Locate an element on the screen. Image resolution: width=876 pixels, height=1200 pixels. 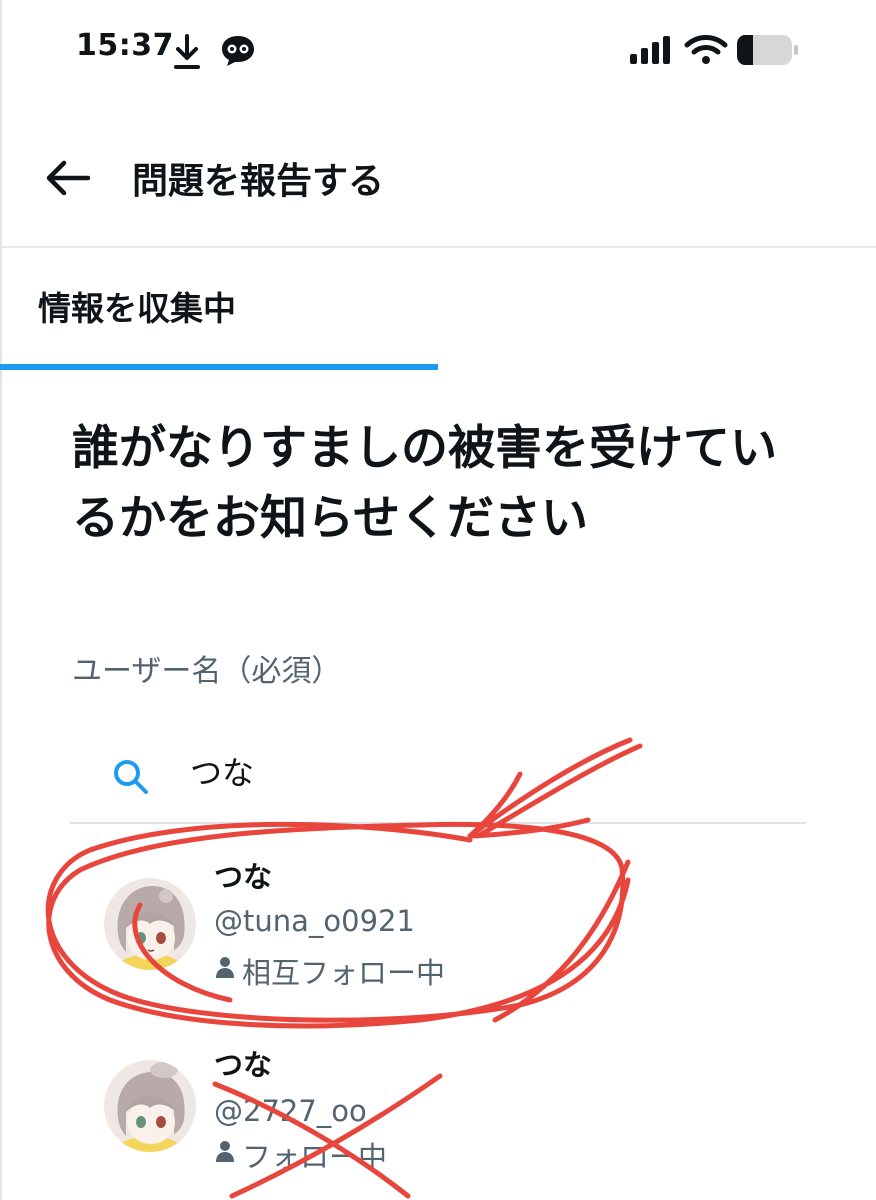
user-handle: @2727_oo is located at coordinates (290, 1111).